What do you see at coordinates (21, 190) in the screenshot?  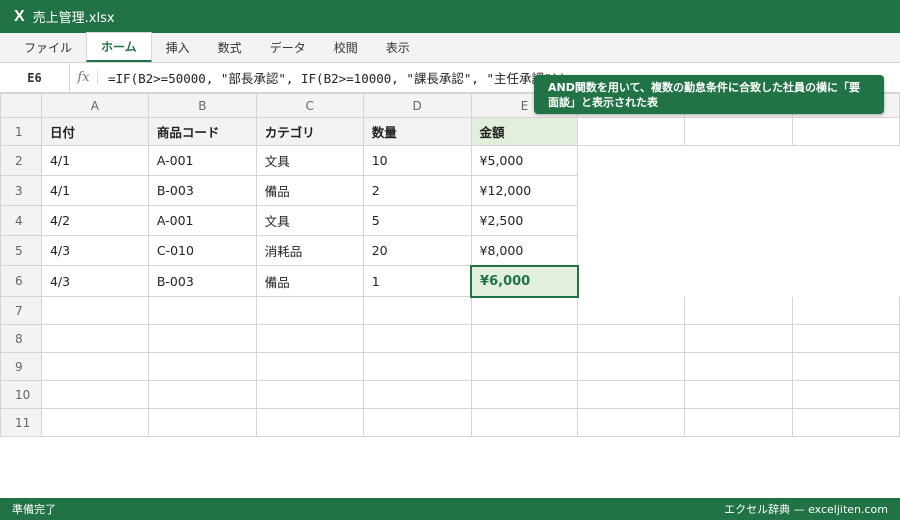 I see `row-header: 3` at bounding box center [21, 190].